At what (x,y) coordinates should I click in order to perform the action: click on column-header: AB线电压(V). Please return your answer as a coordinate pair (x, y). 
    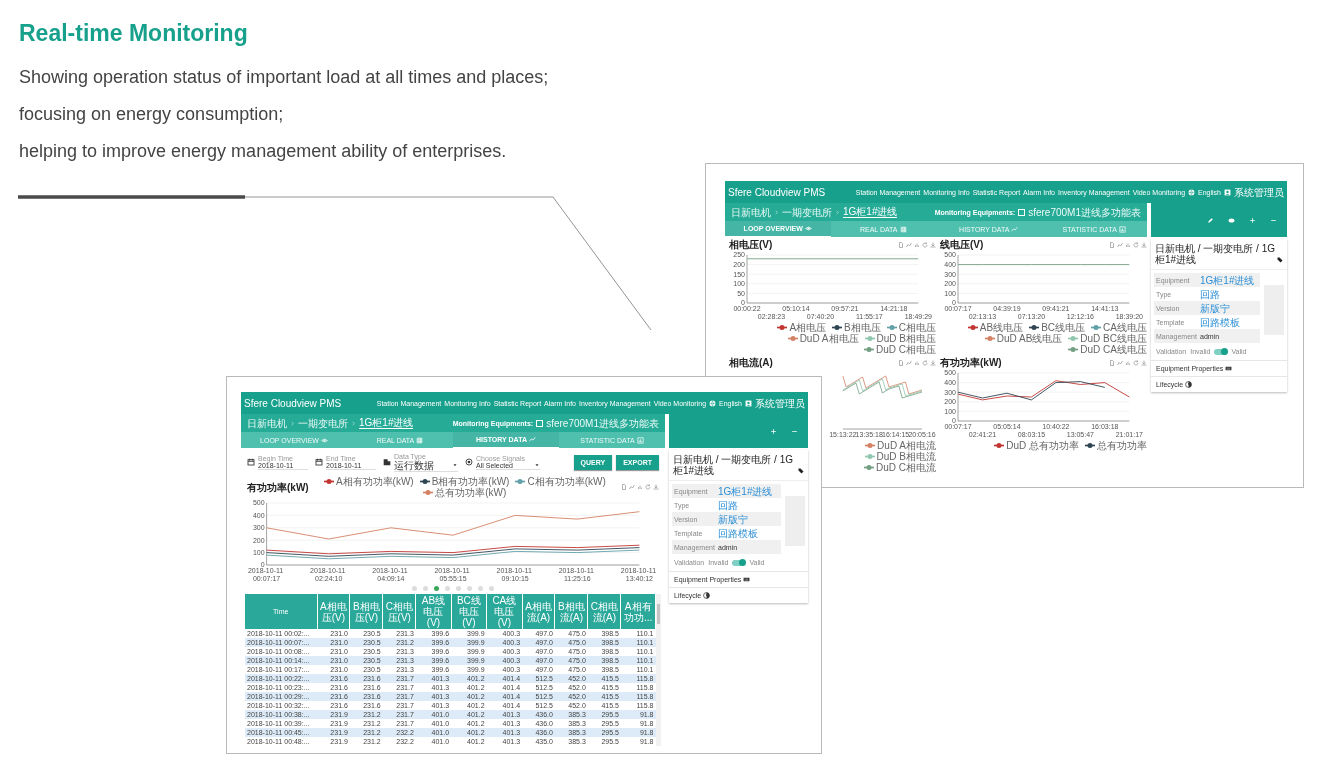
    Looking at the image, I should click on (433, 611).